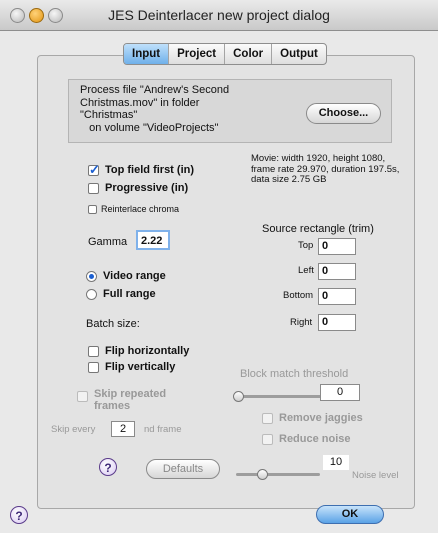 The height and width of the screenshot is (533, 438). I want to click on gamma-input: 2.22, so click(153, 240).